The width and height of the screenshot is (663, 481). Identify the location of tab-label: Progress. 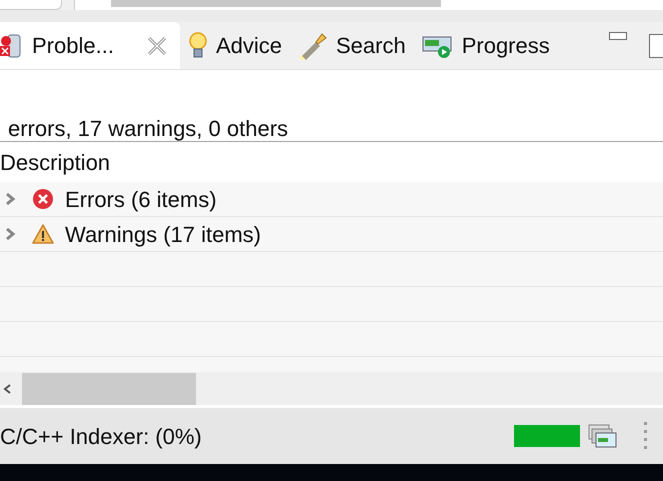
(506, 46).